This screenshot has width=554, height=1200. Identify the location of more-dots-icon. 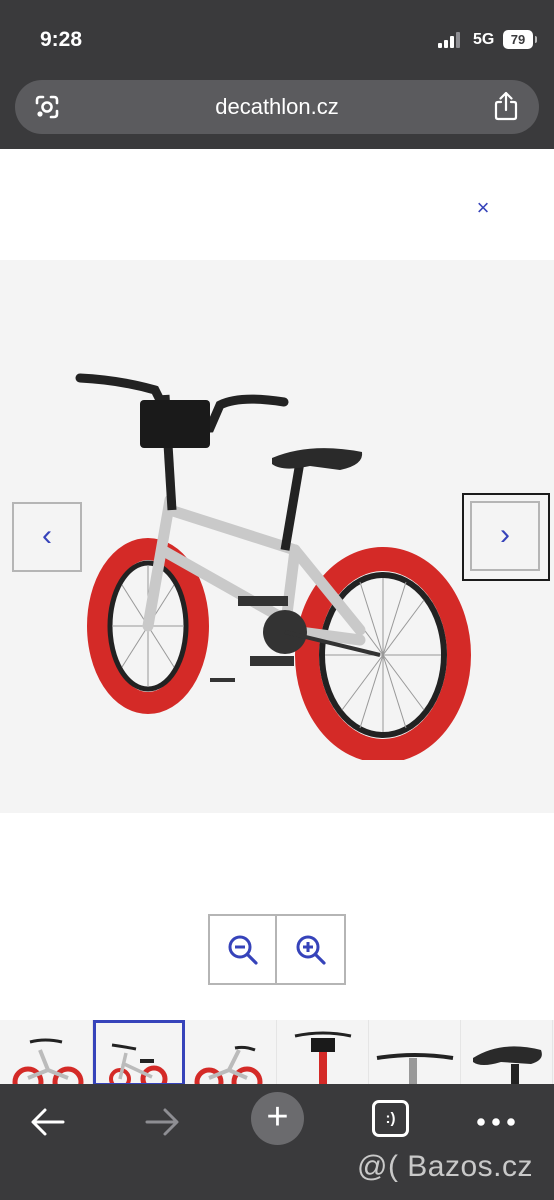
(496, 1122).